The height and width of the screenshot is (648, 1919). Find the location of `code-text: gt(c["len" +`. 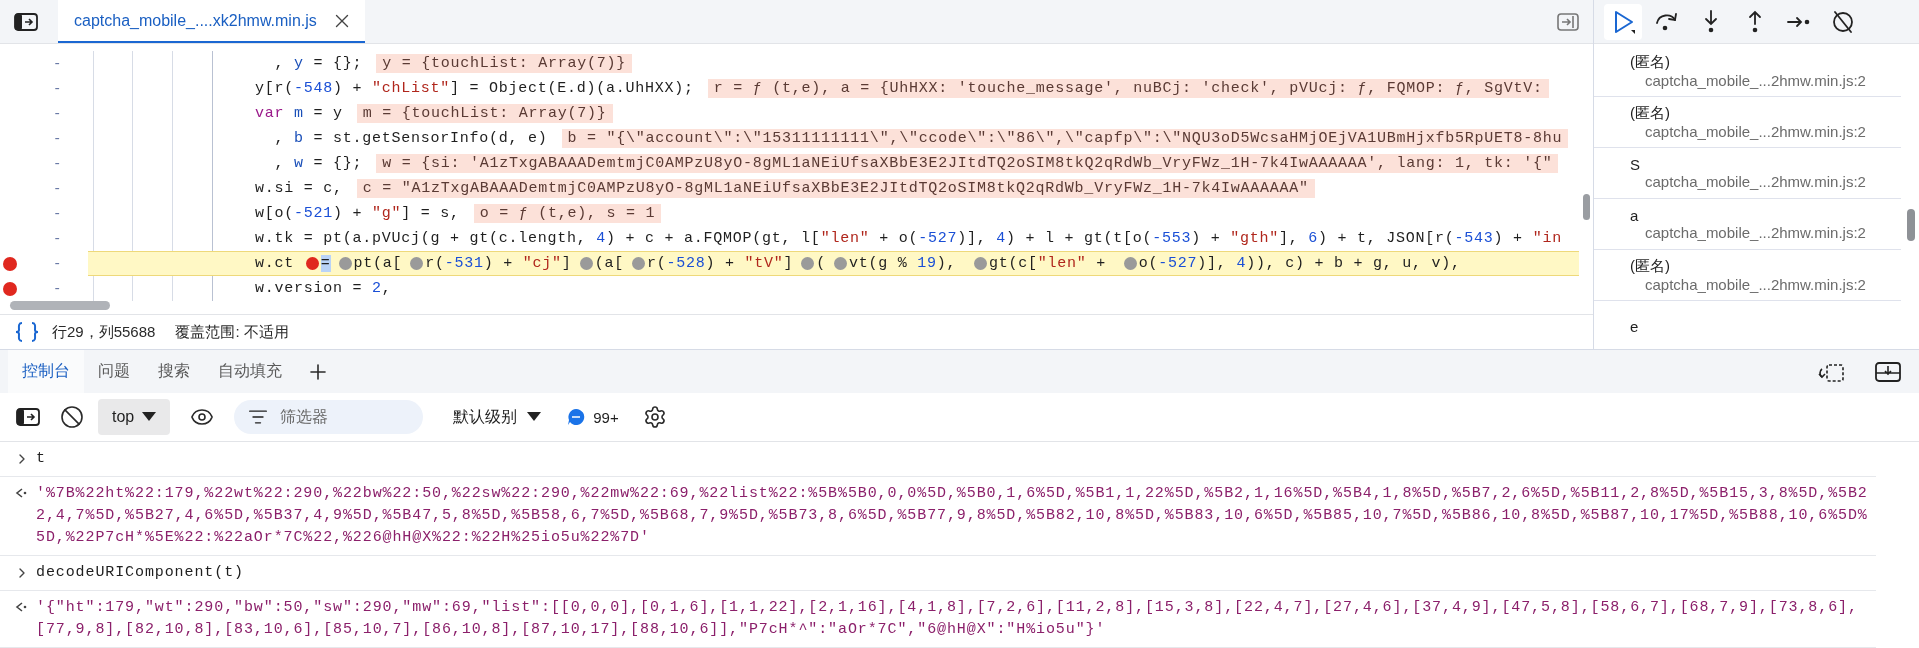

code-text: gt(c["len" + is located at coordinates (1048, 263).